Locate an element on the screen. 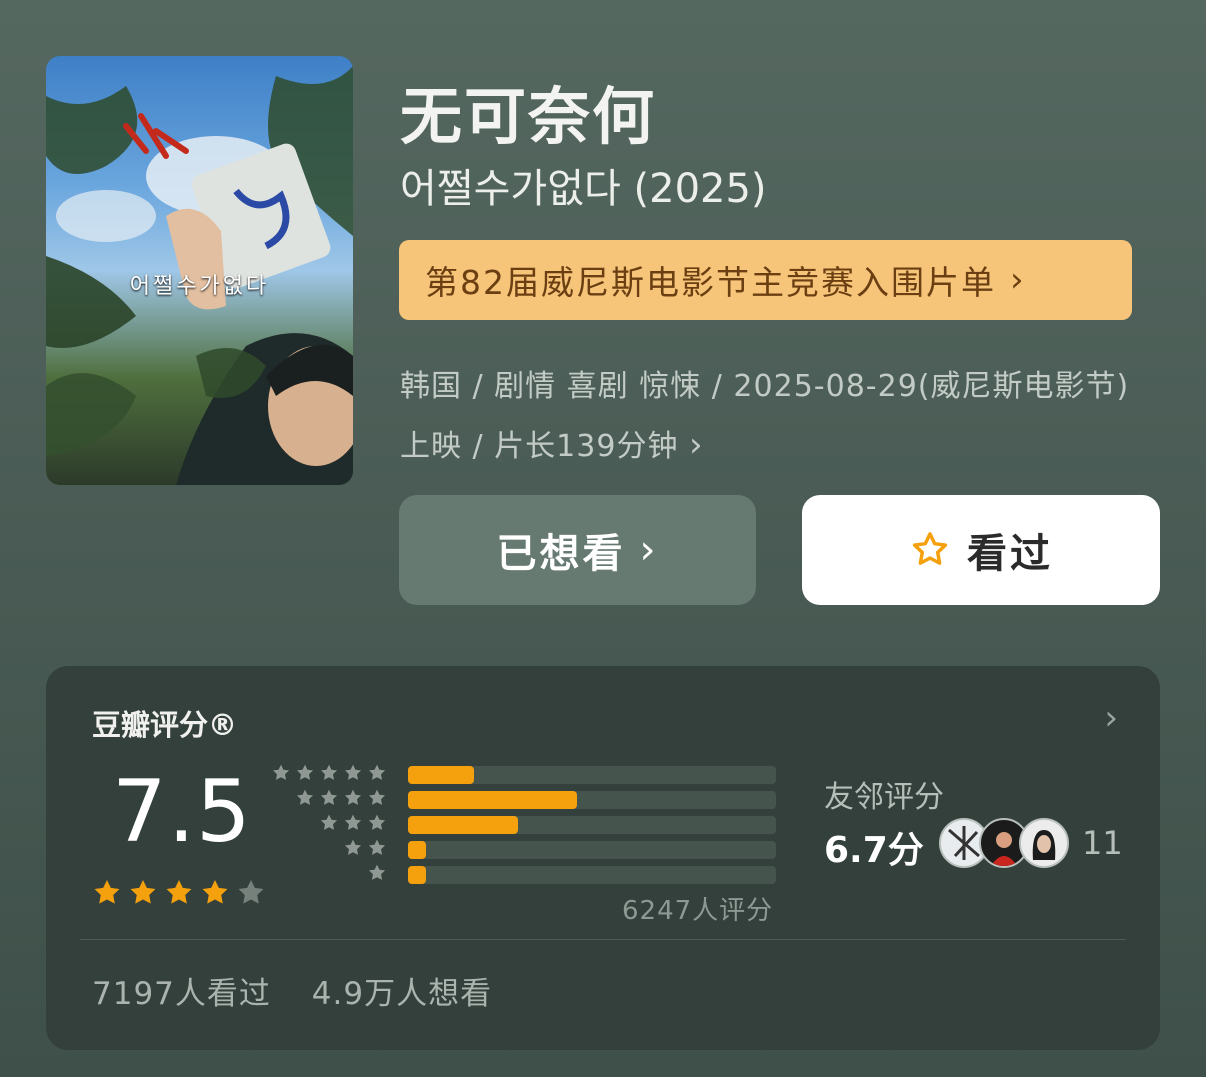 Image resolution: width=1206 pixels, height=1077 pixels. seen-button-label: 看过 is located at coordinates (1010, 554).